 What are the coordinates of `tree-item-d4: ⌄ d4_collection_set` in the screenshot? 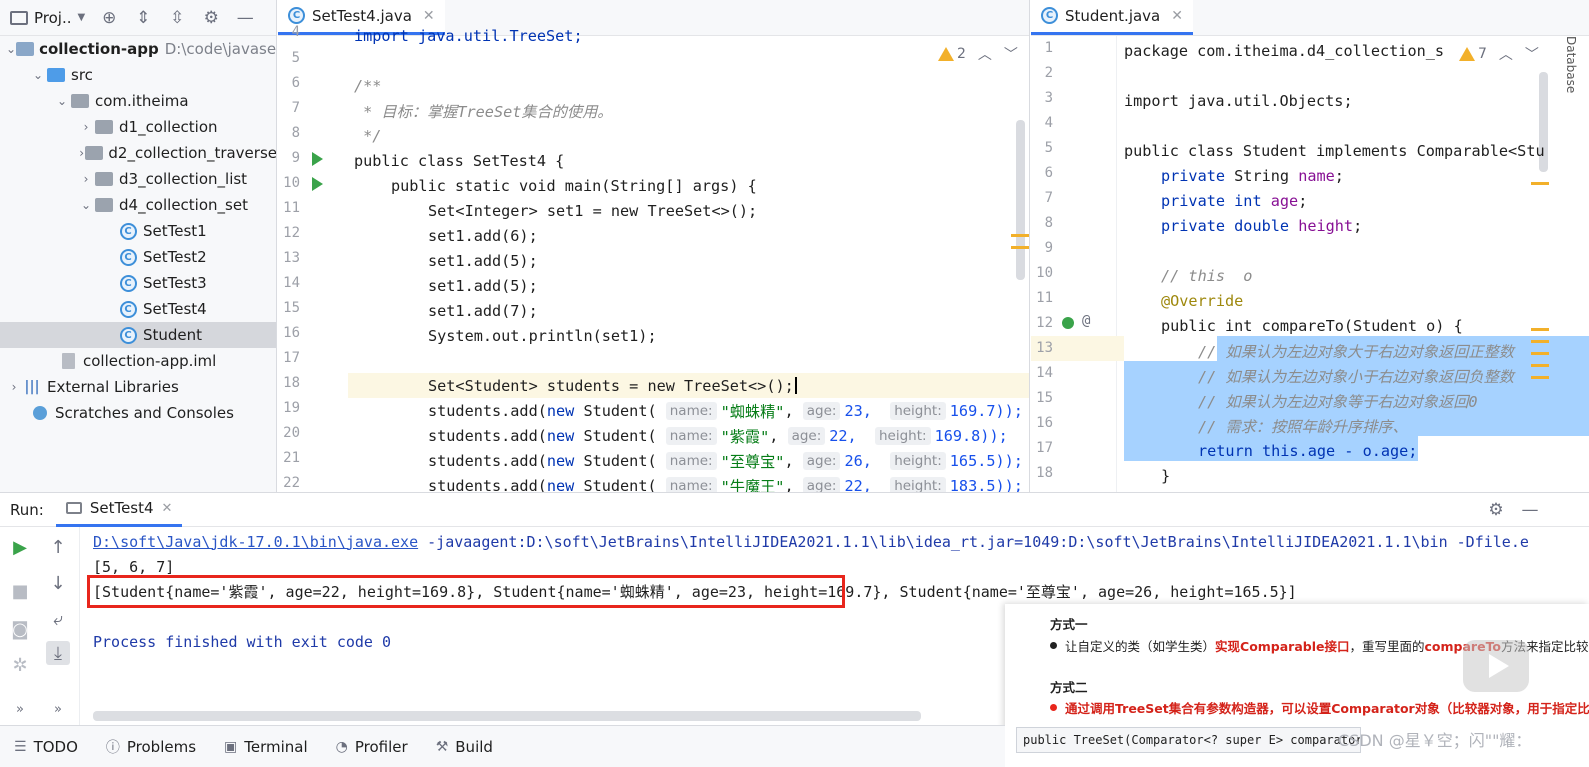 It's located at (138, 205).